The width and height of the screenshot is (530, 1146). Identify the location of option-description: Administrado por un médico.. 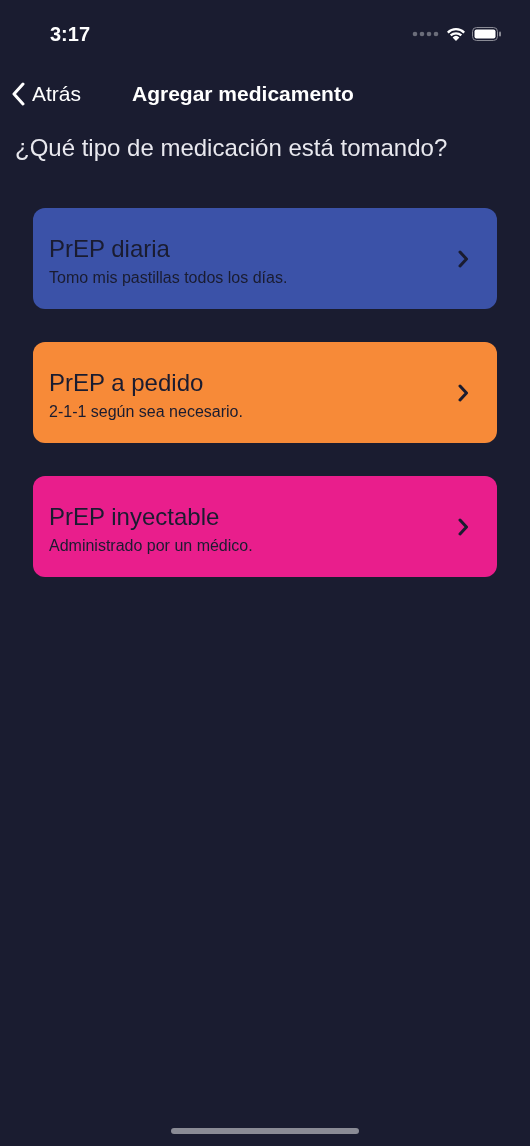
(151, 545).